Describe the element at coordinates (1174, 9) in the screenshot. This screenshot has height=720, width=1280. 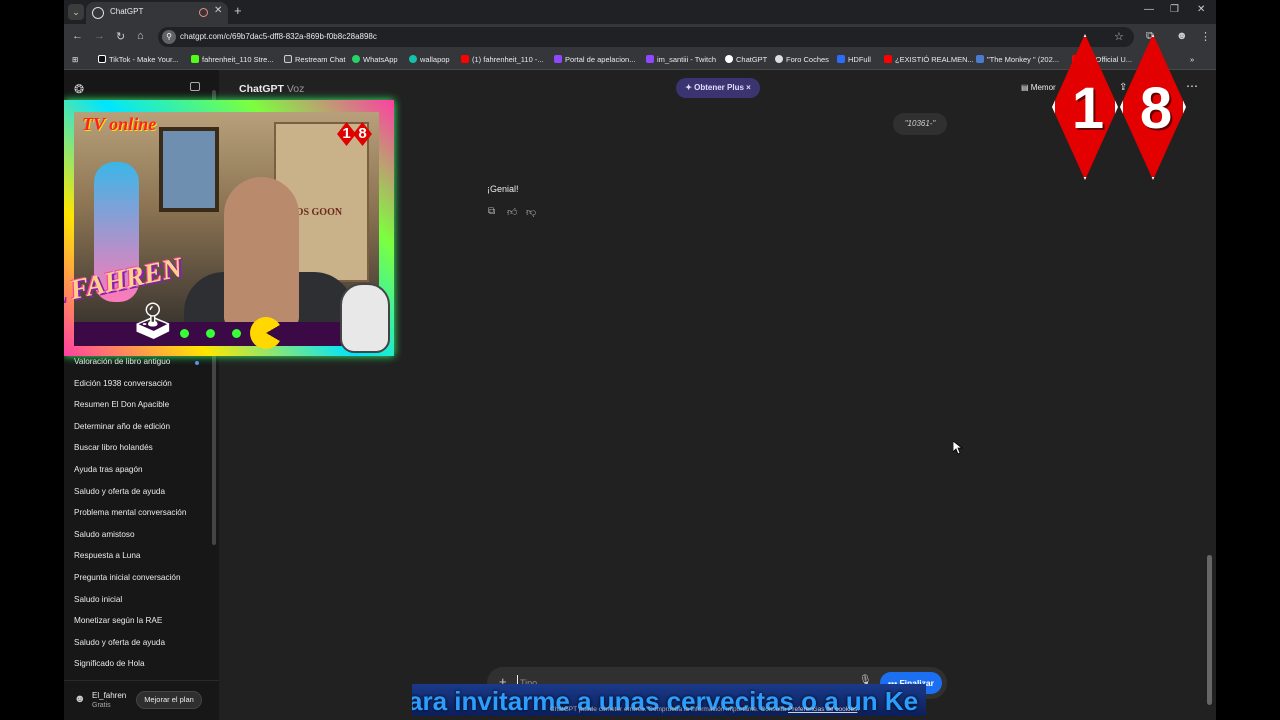
I see `restore-icon: ❐` at that location.